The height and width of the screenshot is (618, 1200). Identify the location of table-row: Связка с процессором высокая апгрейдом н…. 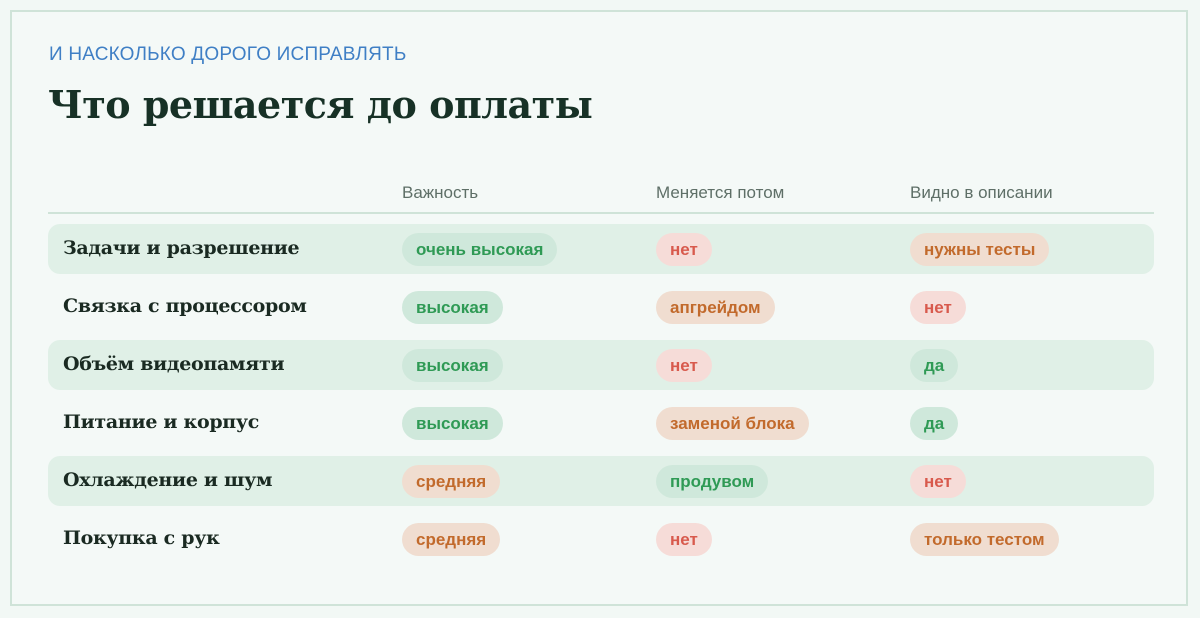
(601, 307).